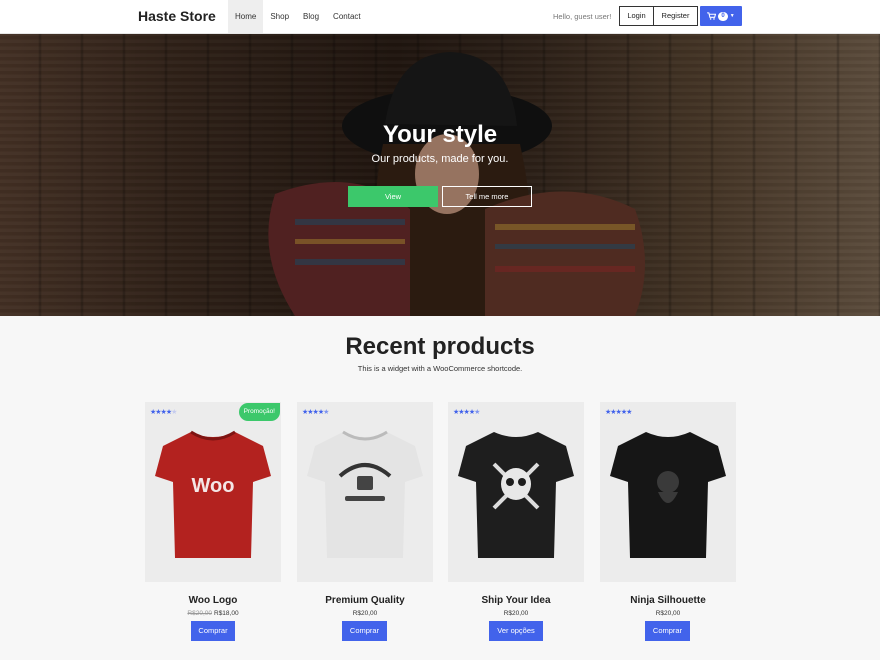 The width and height of the screenshot is (880, 660). Describe the element at coordinates (440, 134) in the screenshot. I see `hero-title: Your style` at that location.